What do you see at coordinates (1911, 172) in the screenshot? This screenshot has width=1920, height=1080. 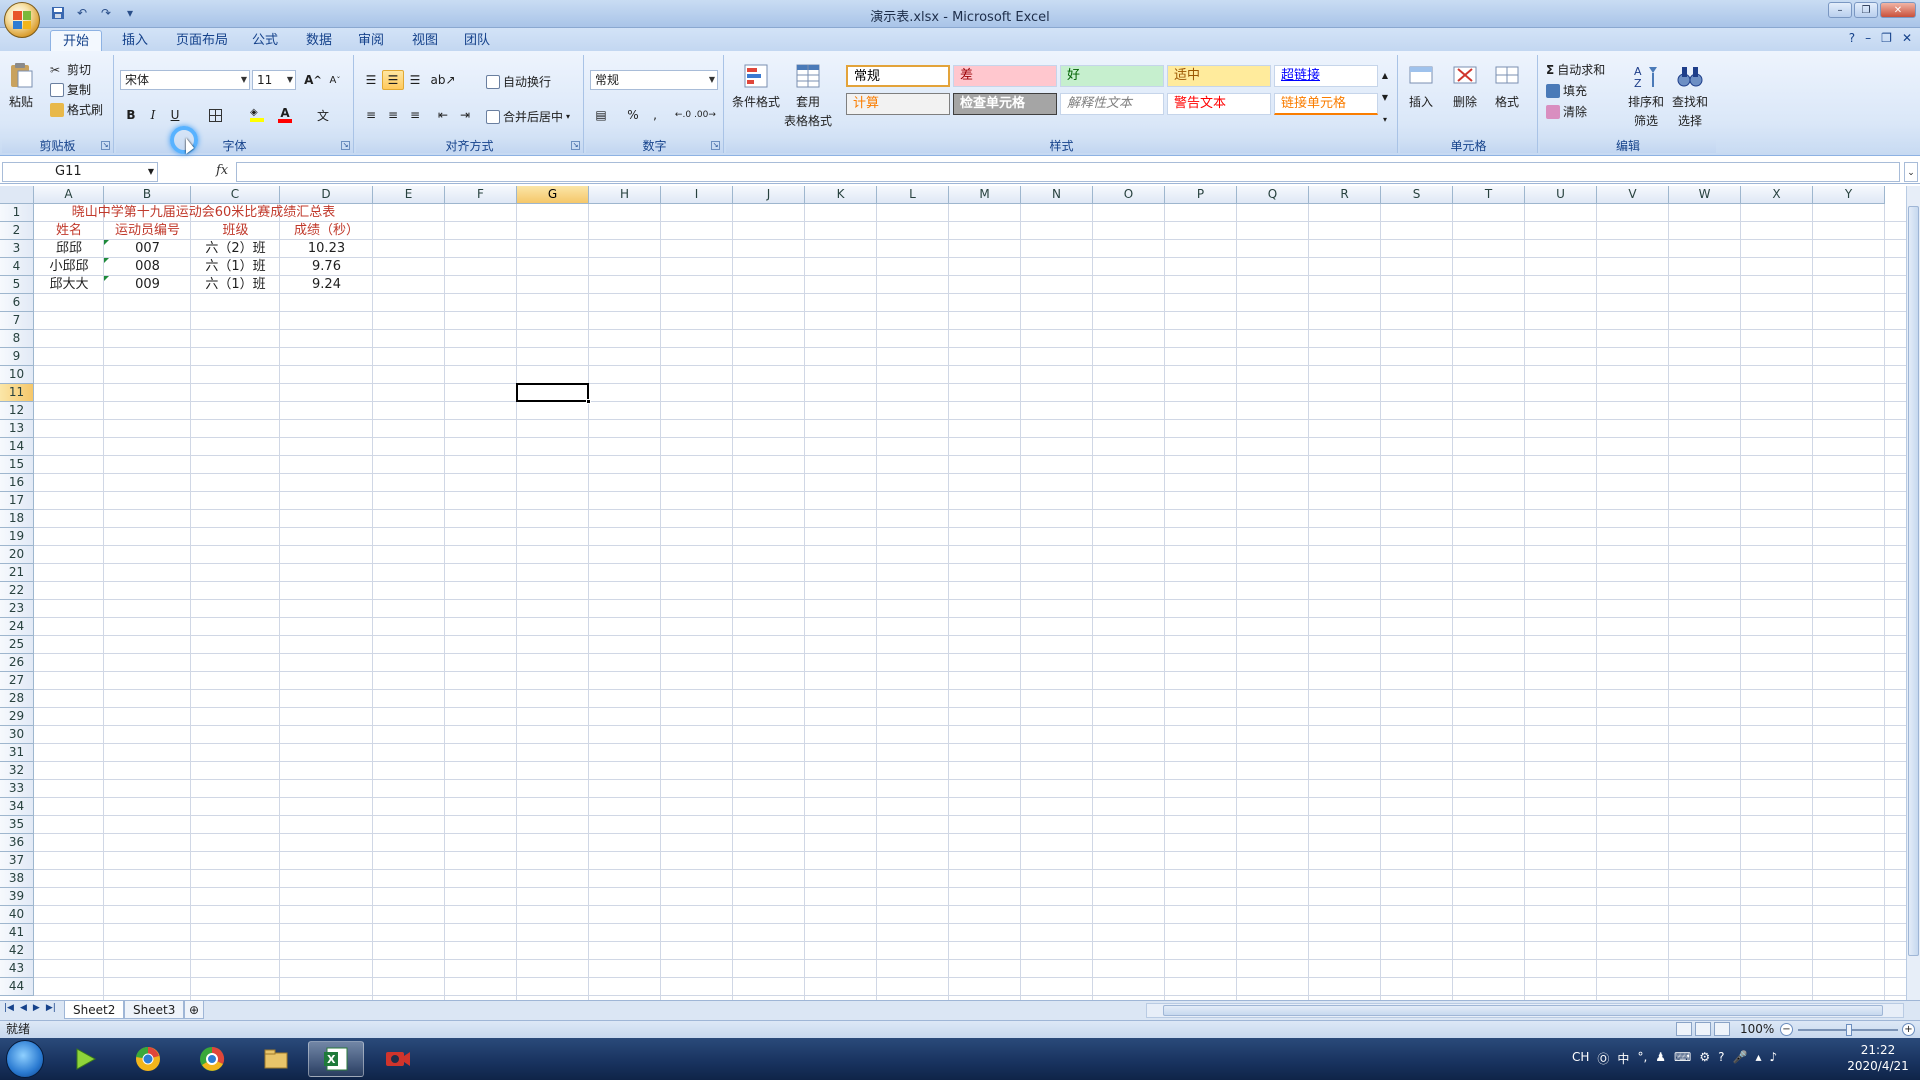 I see `expand-formula-bar-icon: ⌄` at bounding box center [1911, 172].